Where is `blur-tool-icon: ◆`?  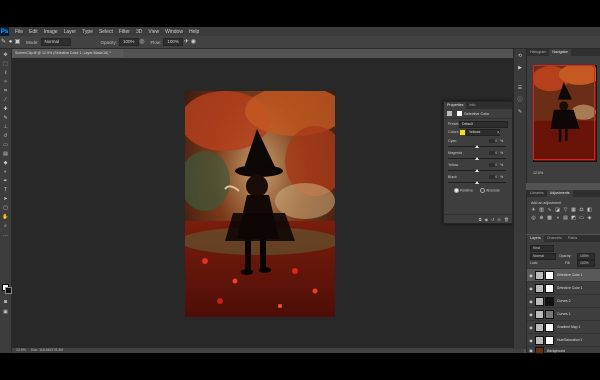 blur-tool-icon: ◆ is located at coordinates (5, 163).